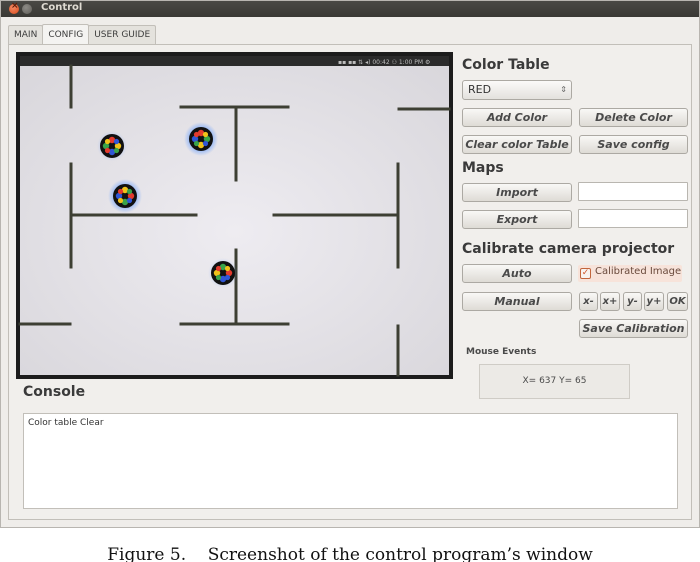 The height and width of the screenshot is (562, 700). I want to click on console-line: Color table Clear, so click(66, 423).